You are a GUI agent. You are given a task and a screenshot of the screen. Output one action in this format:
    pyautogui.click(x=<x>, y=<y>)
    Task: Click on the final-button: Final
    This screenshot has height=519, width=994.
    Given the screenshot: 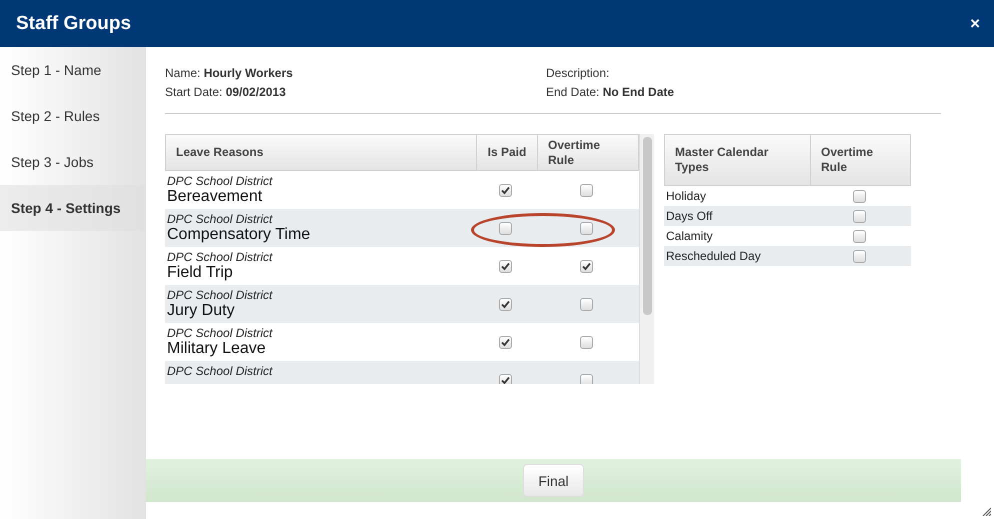 What is the action you would take?
    pyautogui.click(x=553, y=480)
    